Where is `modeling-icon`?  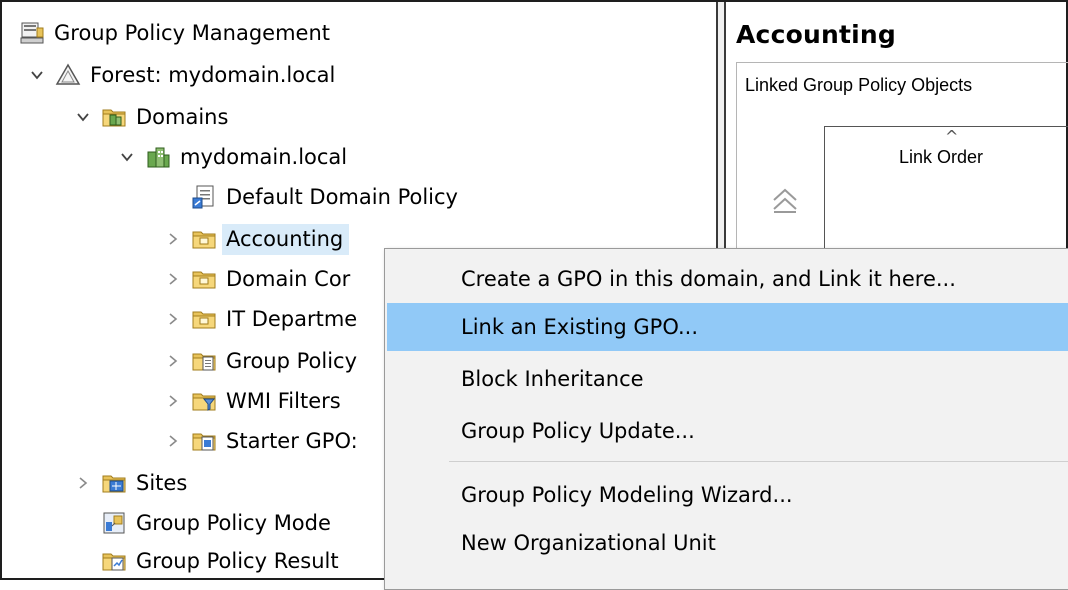 modeling-icon is located at coordinates (114, 523).